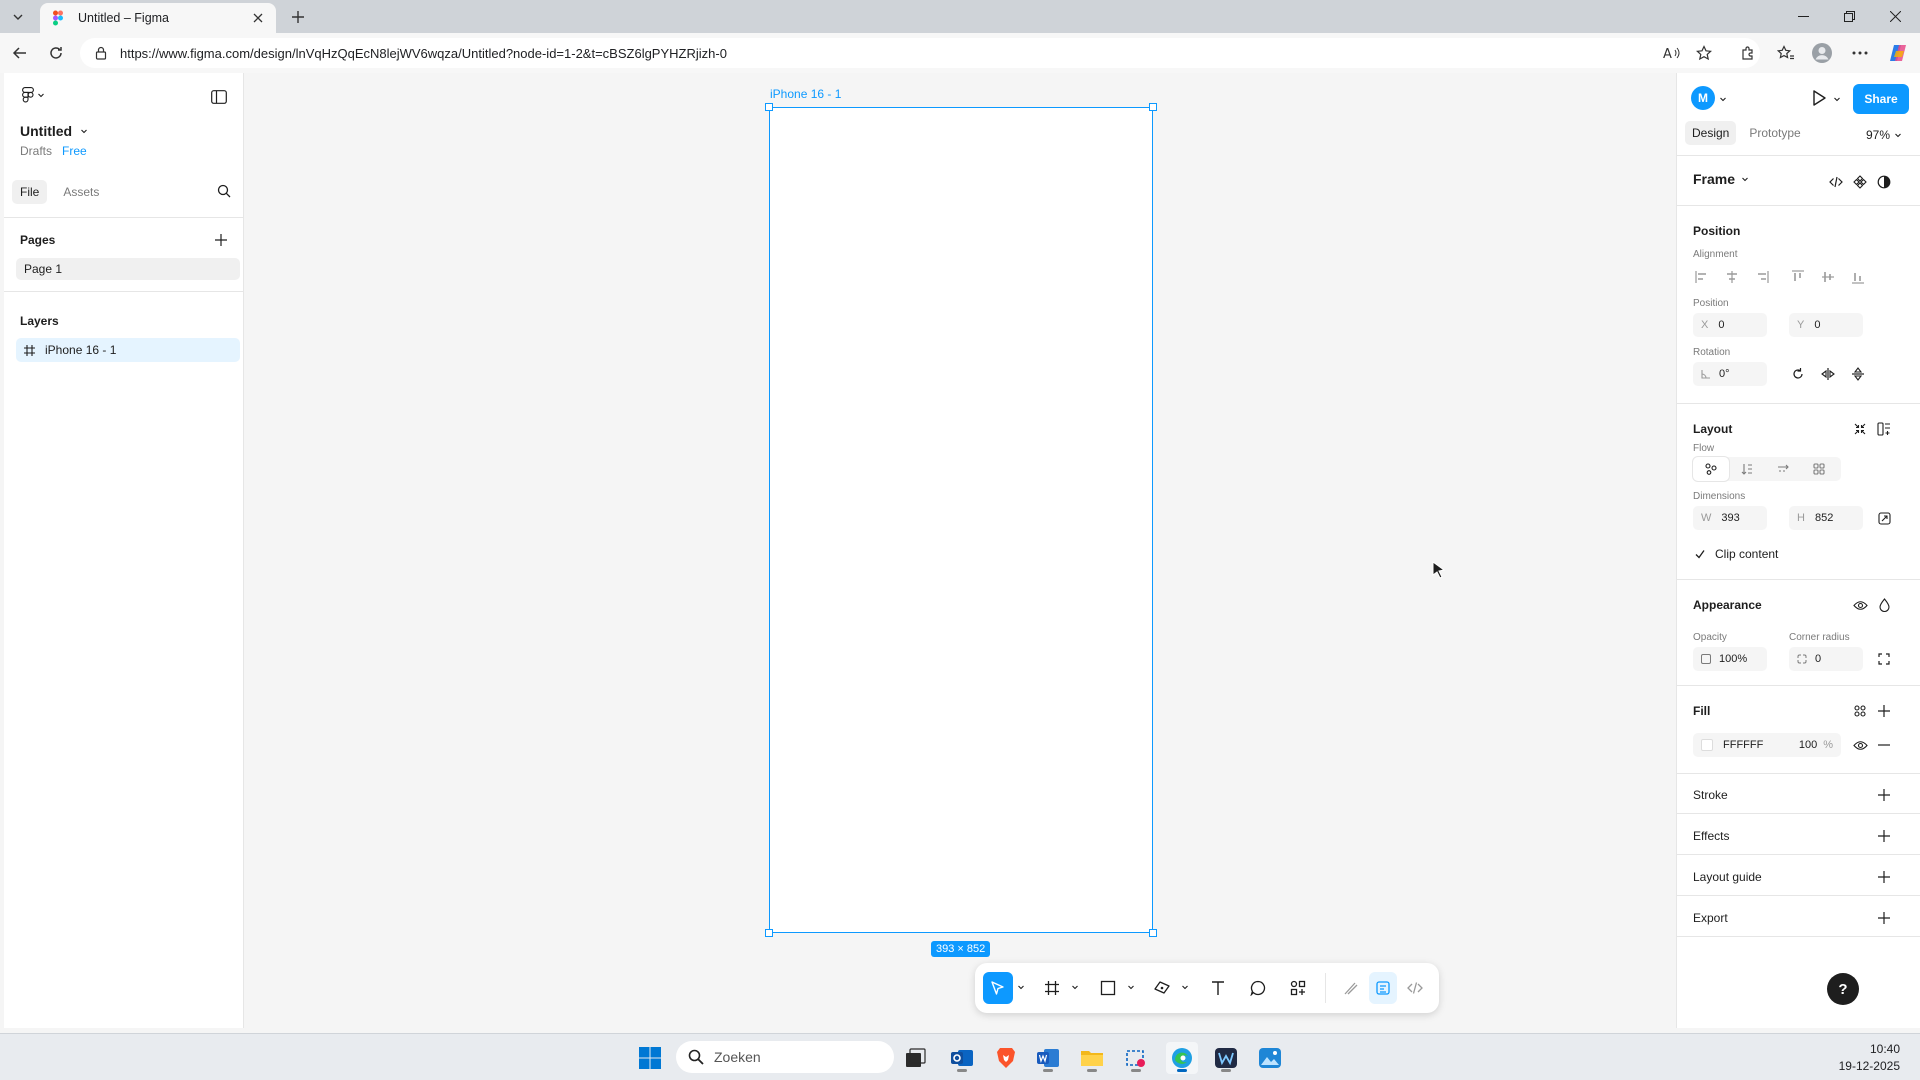  Describe the element at coordinates (916, 1058) in the screenshot. I see `task-view-button` at that location.